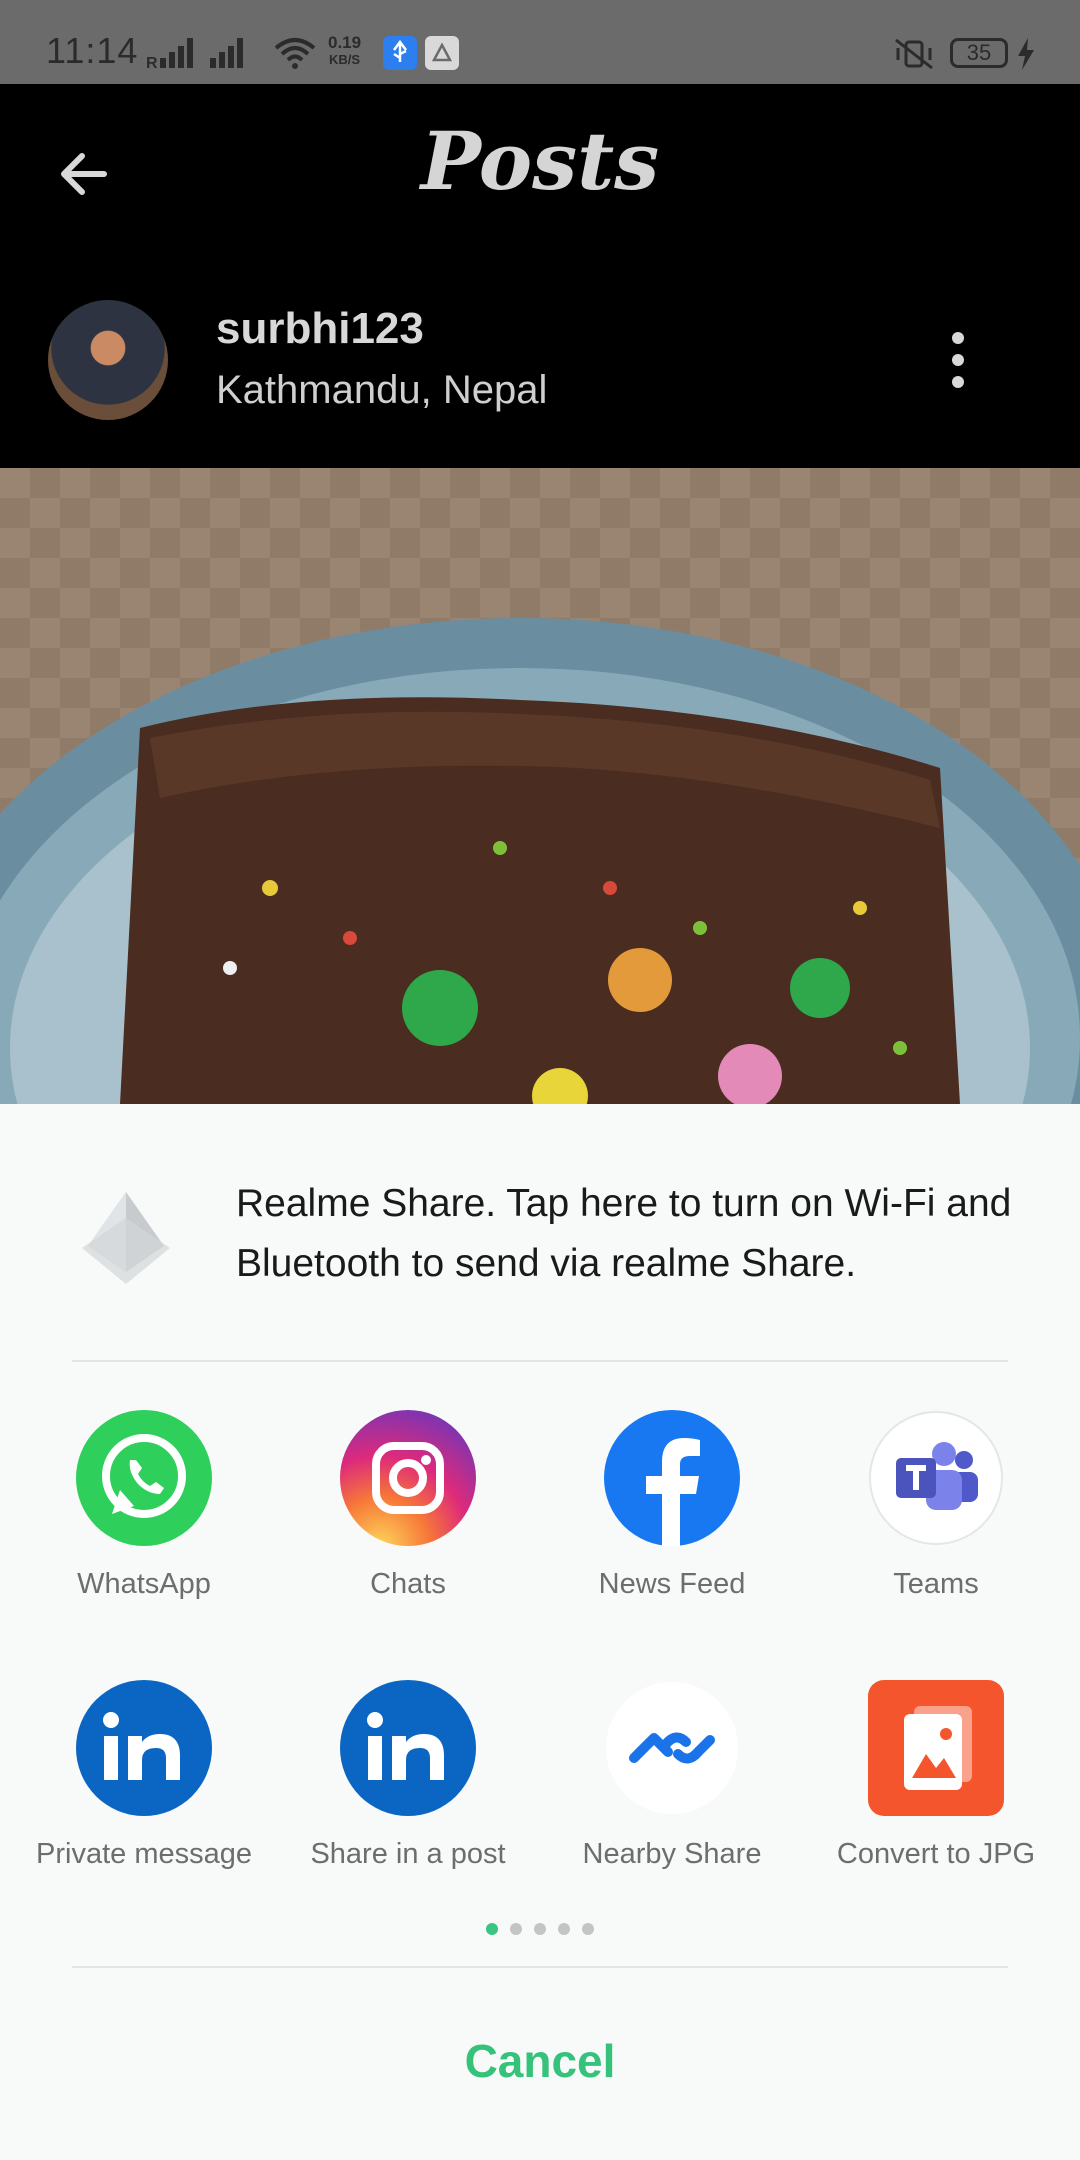  What do you see at coordinates (295, 53) in the screenshot?
I see `wifi-icon` at bounding box center [295, 53].